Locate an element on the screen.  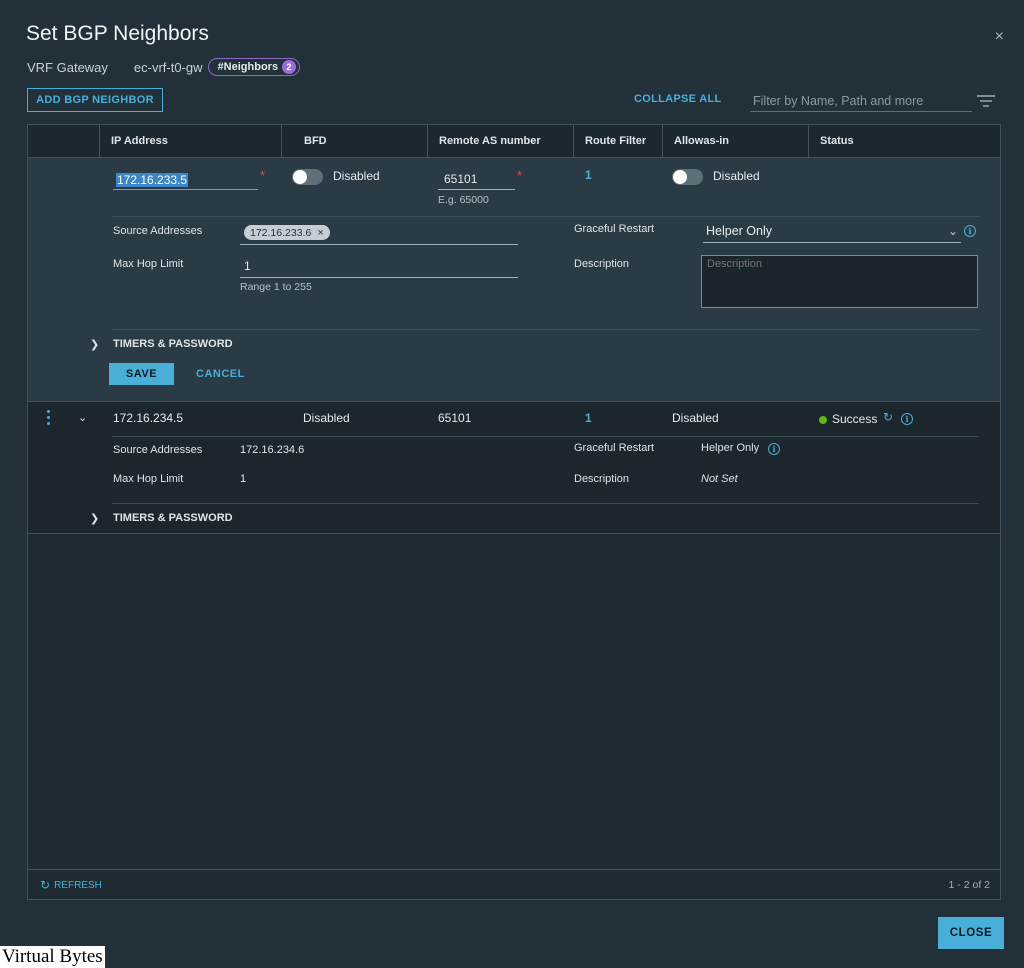
remote-as-underline is located at coordinates (476, 189).